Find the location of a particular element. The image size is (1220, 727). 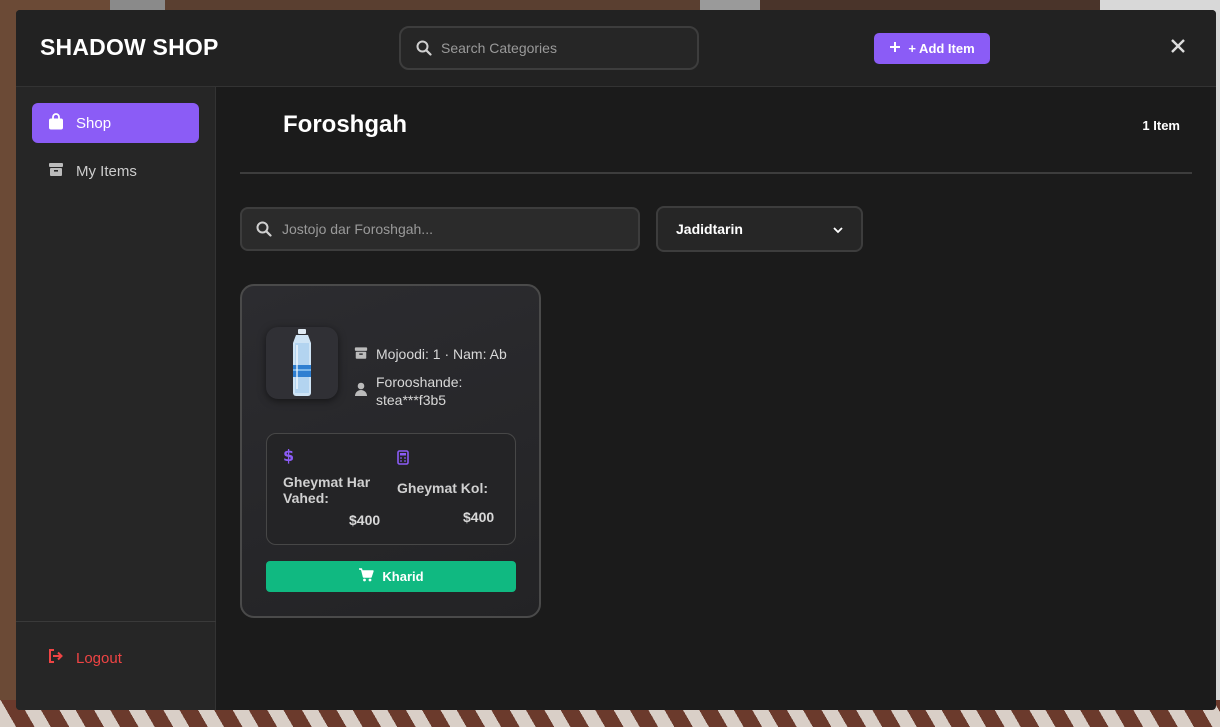

buy-button: Kharid is located at coordinates (391, 576).